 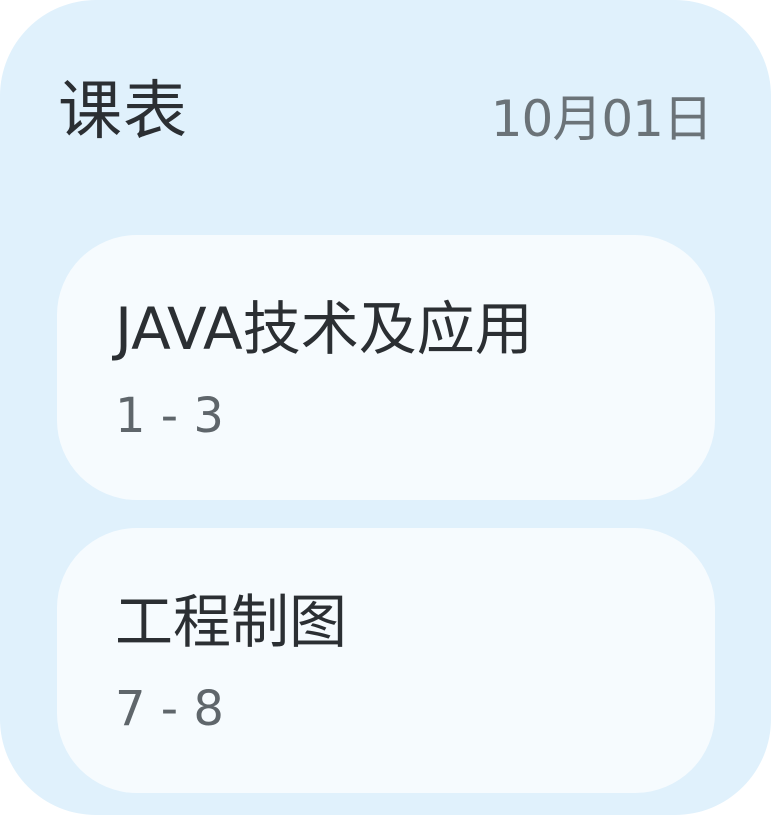 I want to click on course-name: JAVA技术及应用, so click(x=324, y=329).